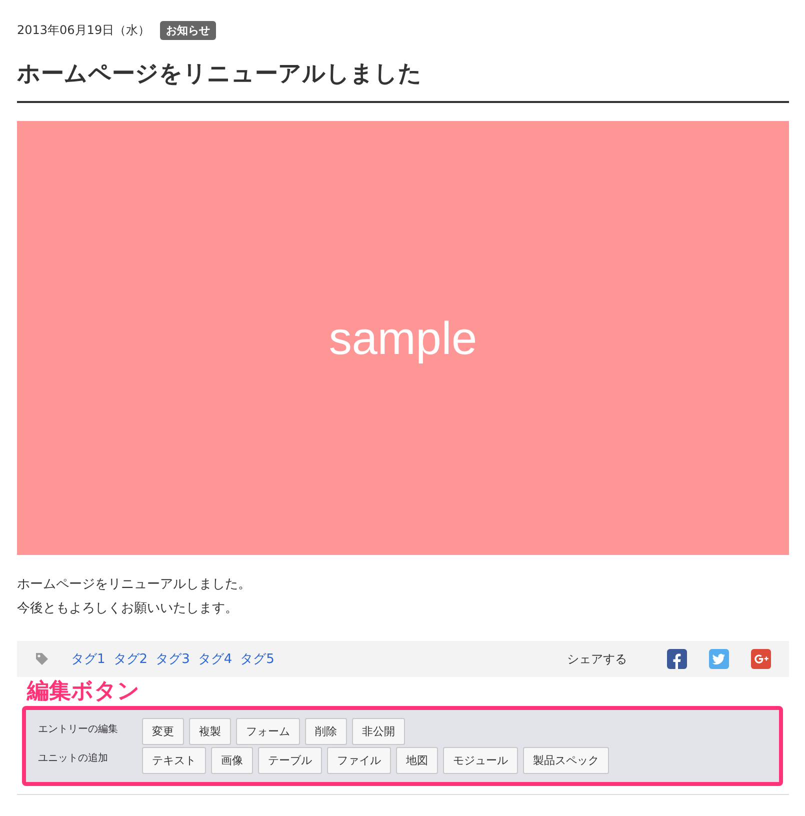  What do you see at coordinates (378, 731) in the screenshot?
I see `edit-button: 非公開` at bounding box center [378, 731].